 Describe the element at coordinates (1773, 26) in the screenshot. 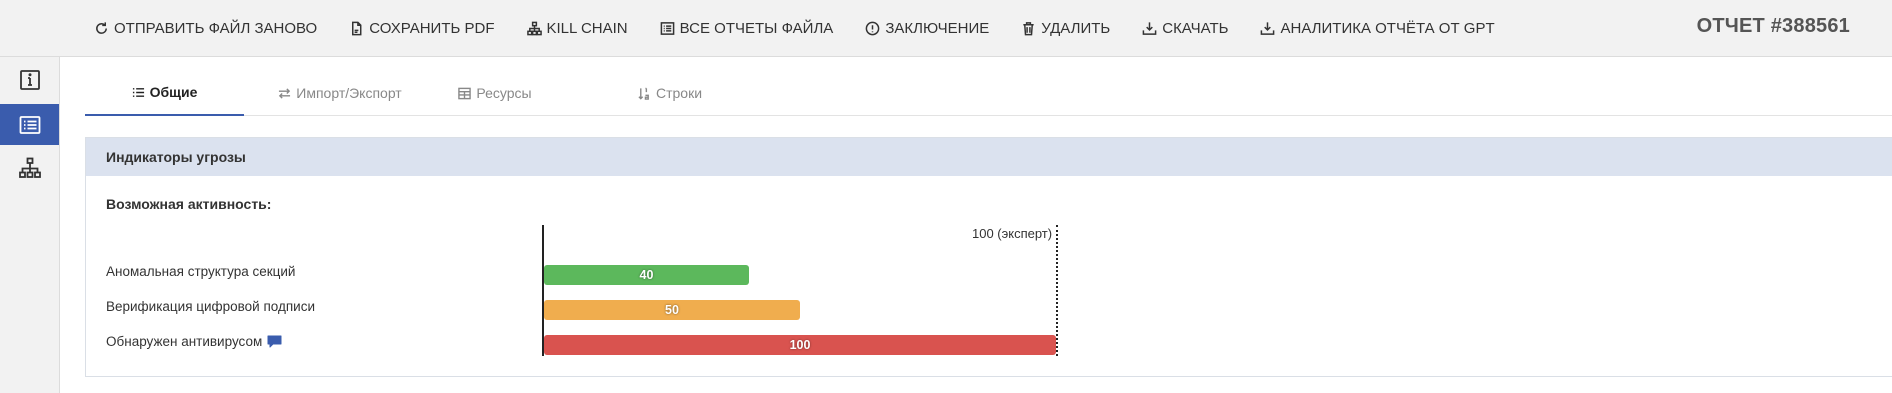

I see `report-number: ОТЧЕТ #388561` at that location.